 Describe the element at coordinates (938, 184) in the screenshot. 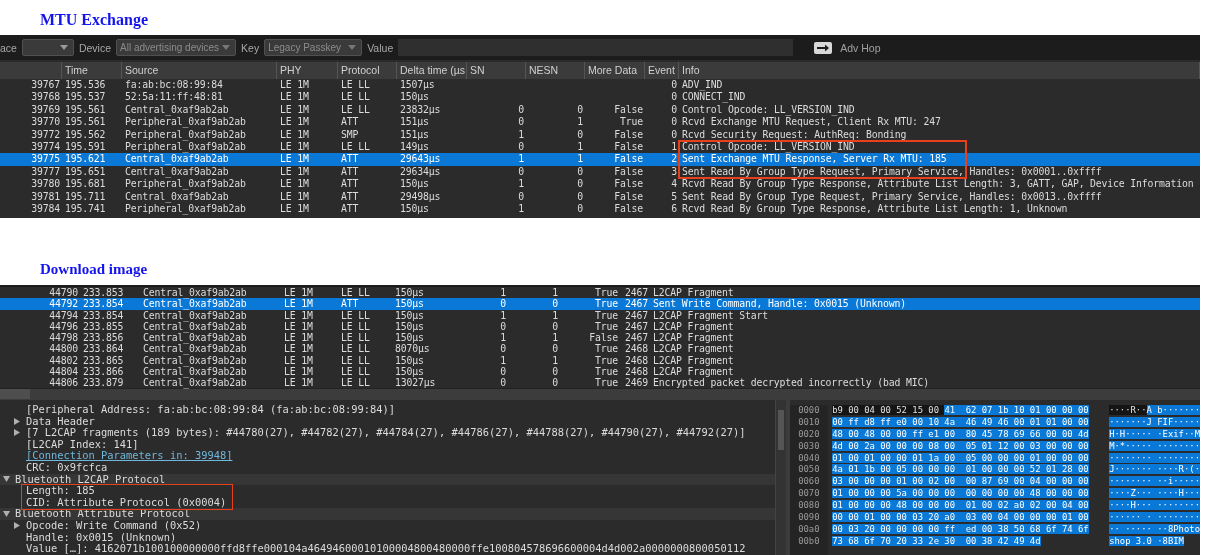

I see `table-cell-text: Rcvd Read By Group Type Response, Attribute List Length: 3, GATT, GAP, Device Information` at that location.